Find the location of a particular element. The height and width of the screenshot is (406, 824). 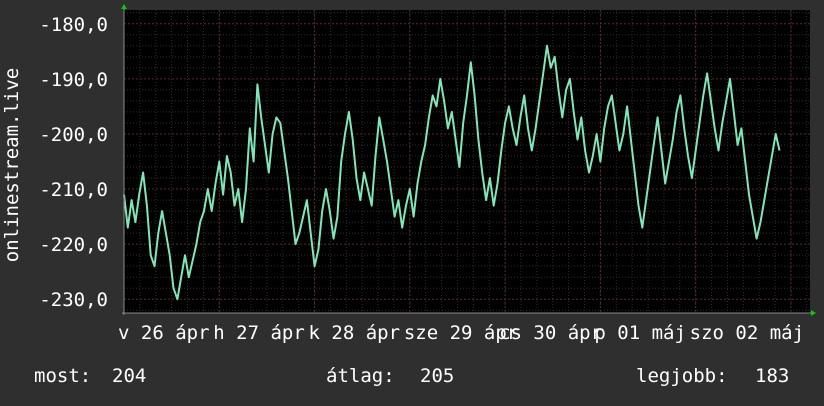

y-tick-label: -200,0 is located at coordinates (73, 135).